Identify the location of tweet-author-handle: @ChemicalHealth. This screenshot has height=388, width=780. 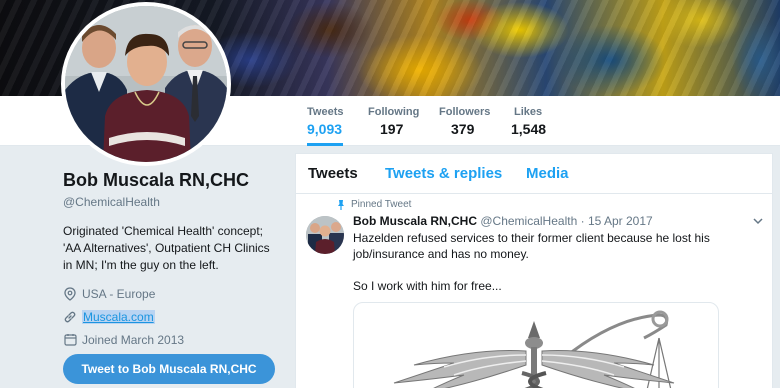
(528, 221).